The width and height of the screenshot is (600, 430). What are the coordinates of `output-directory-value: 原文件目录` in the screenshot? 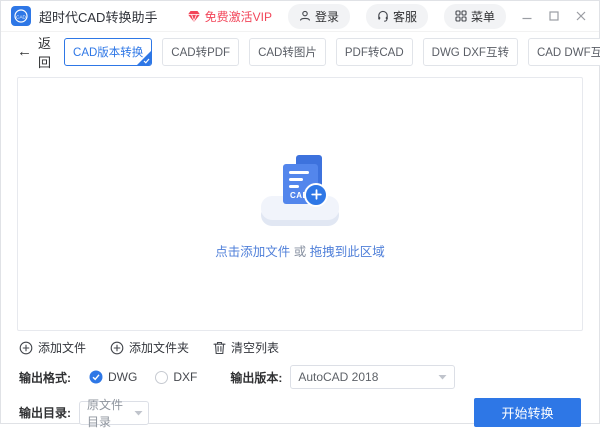 It's located at (105, 413).